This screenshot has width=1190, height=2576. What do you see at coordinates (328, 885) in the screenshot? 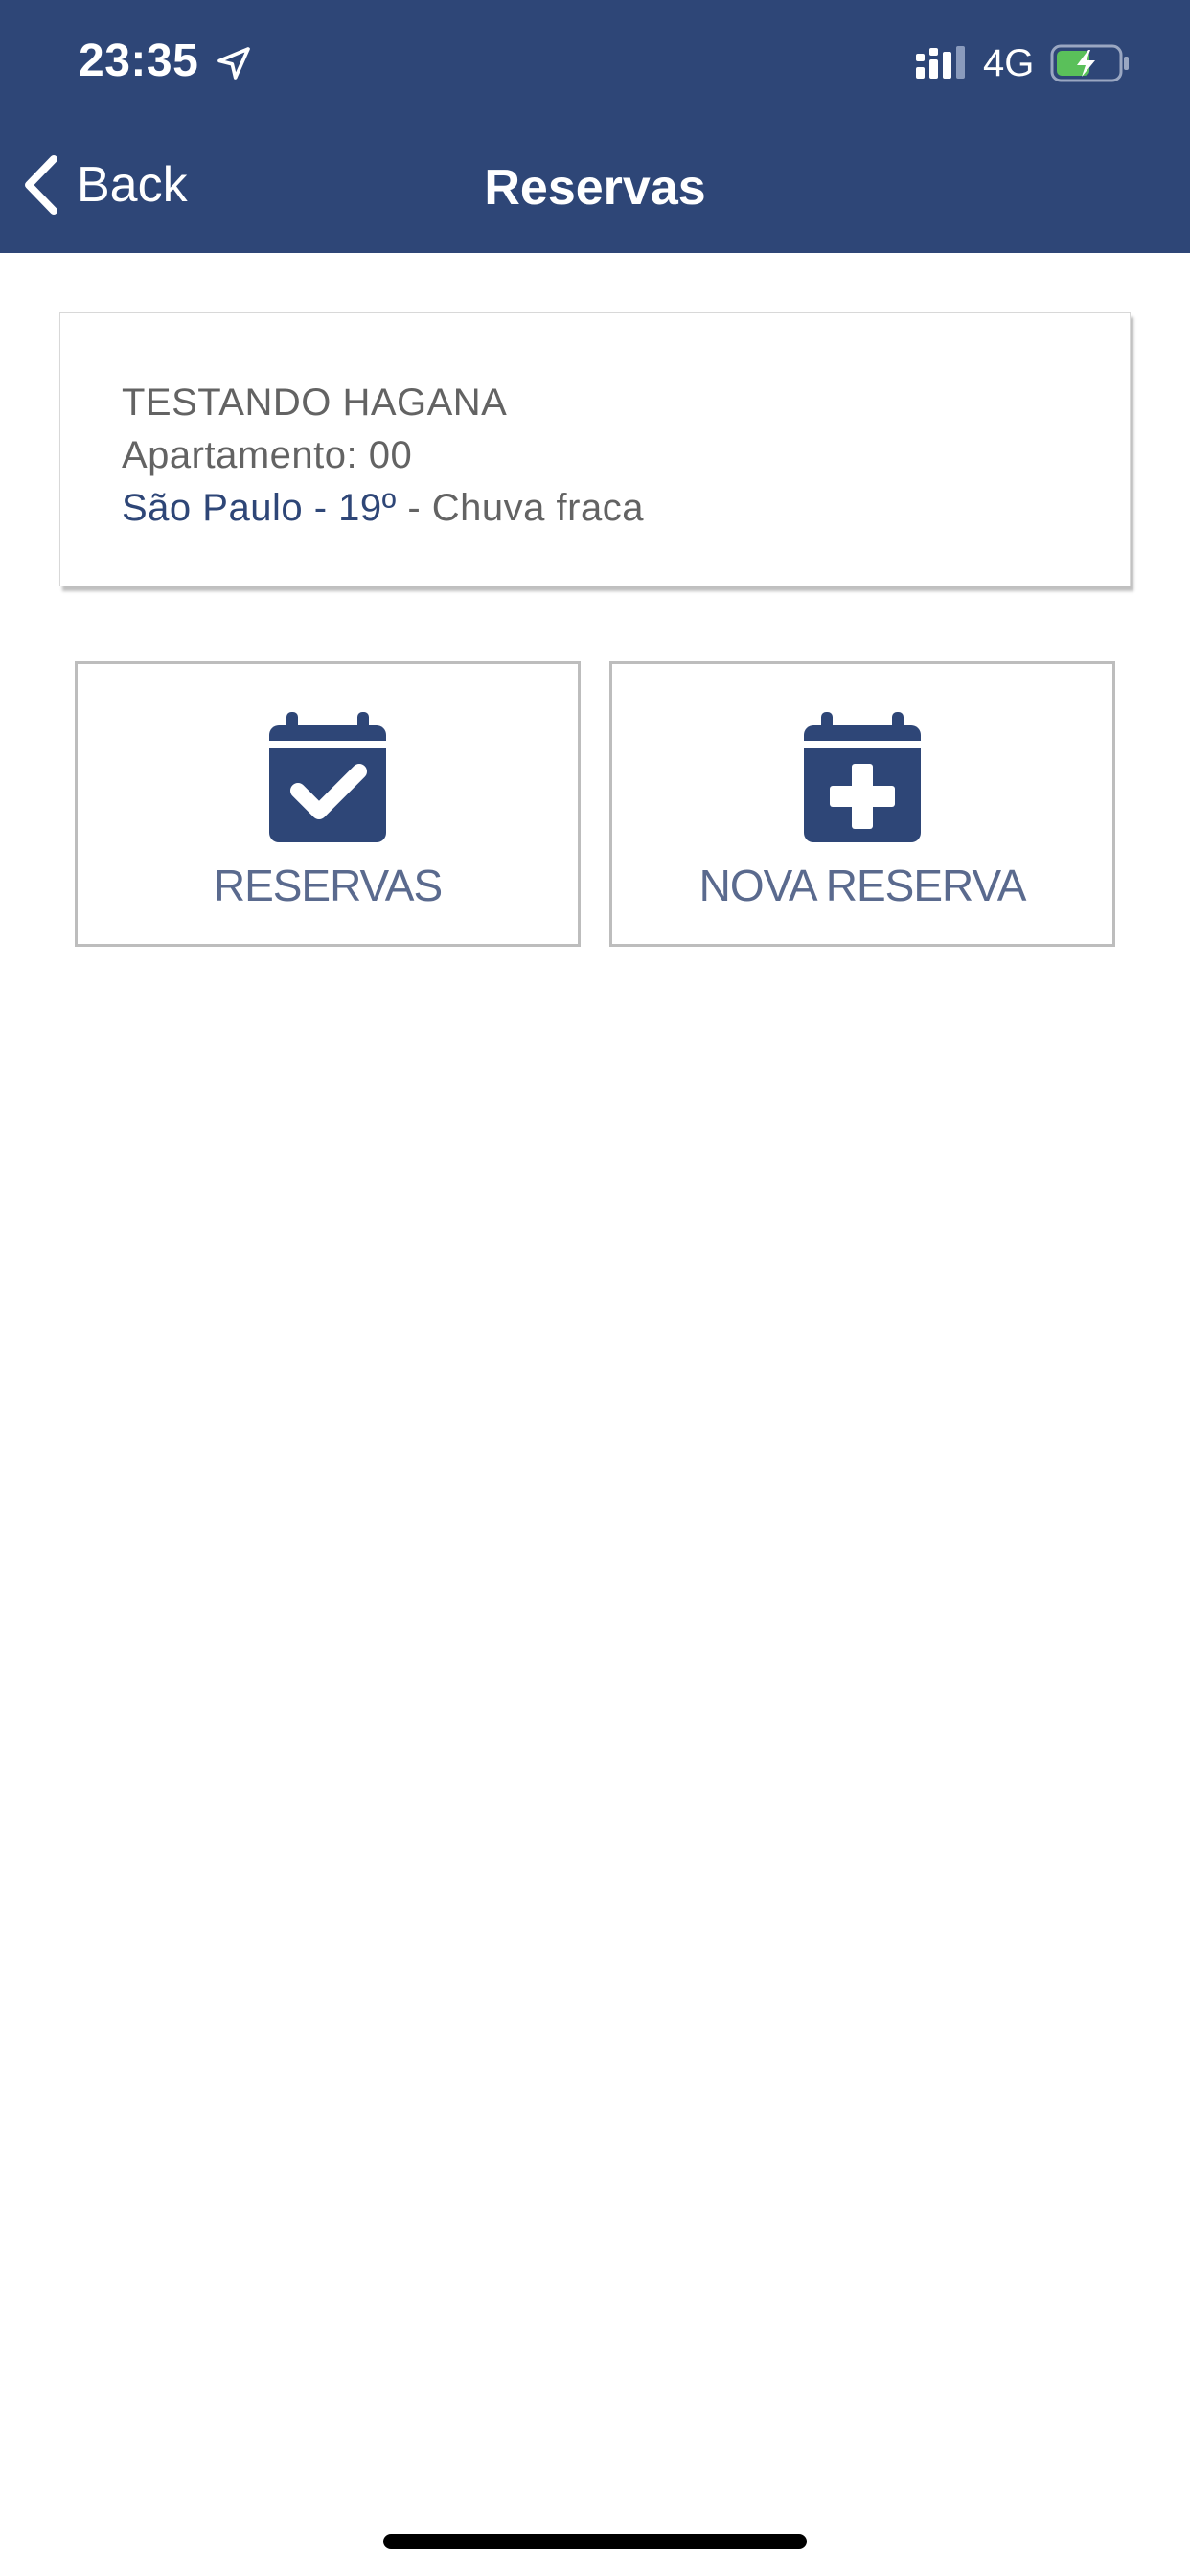
I see `reservas-label: RESERVAS` at bounding box center [328, 885].